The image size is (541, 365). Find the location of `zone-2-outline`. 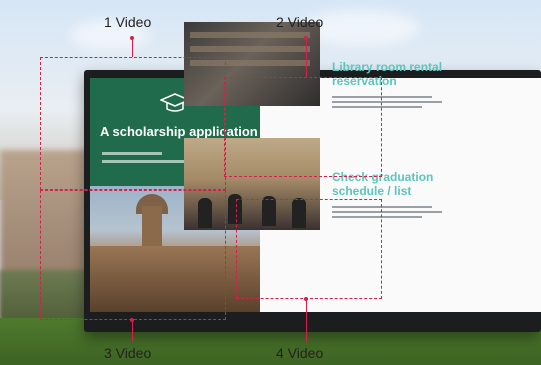

zone-2-outline is located at coordinates (303, 127).